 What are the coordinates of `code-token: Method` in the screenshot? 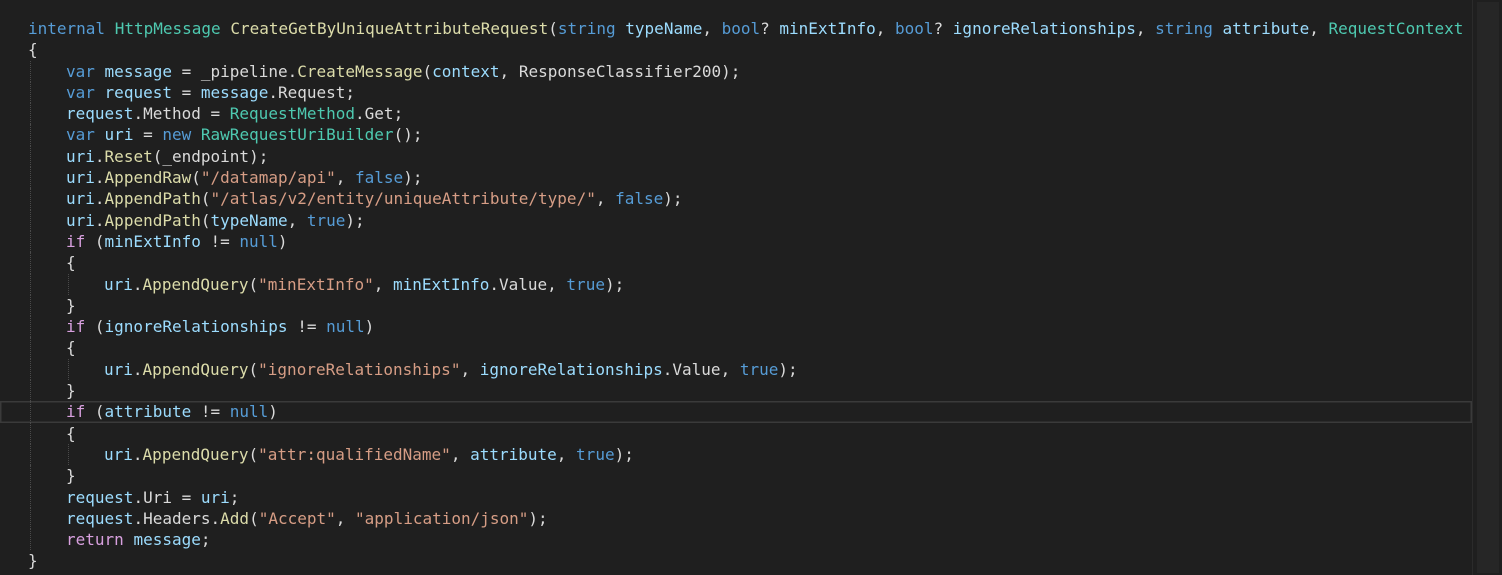 It's located at (172, 114).